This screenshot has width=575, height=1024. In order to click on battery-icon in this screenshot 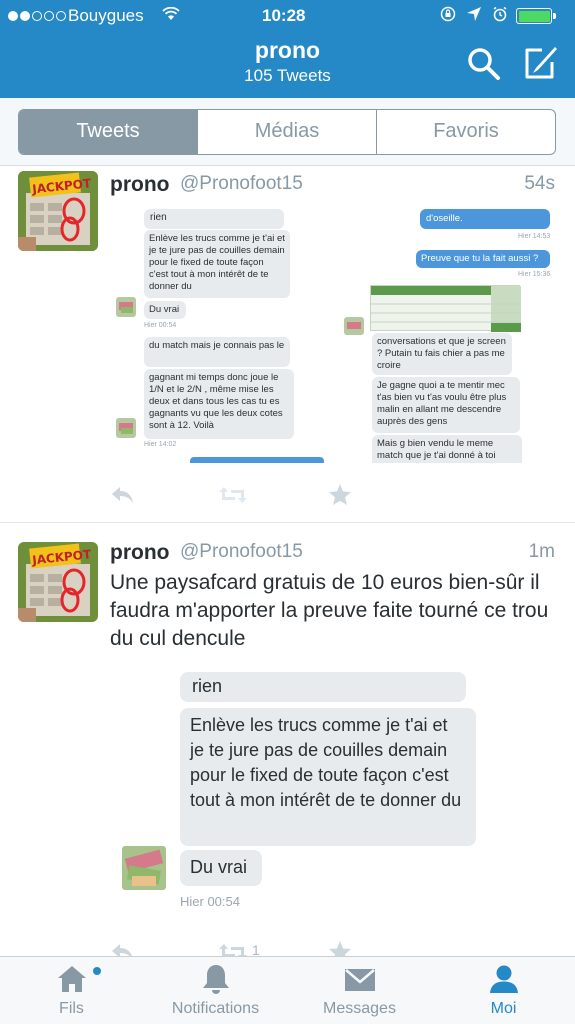, I will do `click(536, 16)`.